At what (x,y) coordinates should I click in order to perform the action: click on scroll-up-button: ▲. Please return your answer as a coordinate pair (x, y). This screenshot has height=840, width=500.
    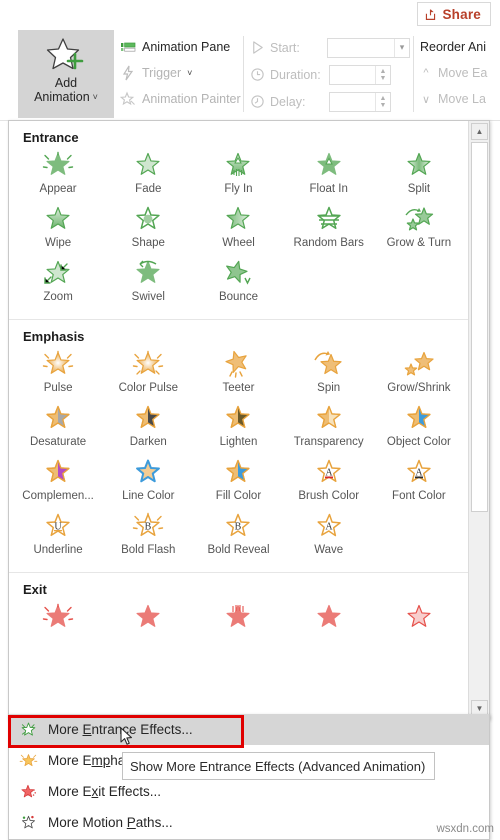
    Looking at the image, I should click on (479, 131).